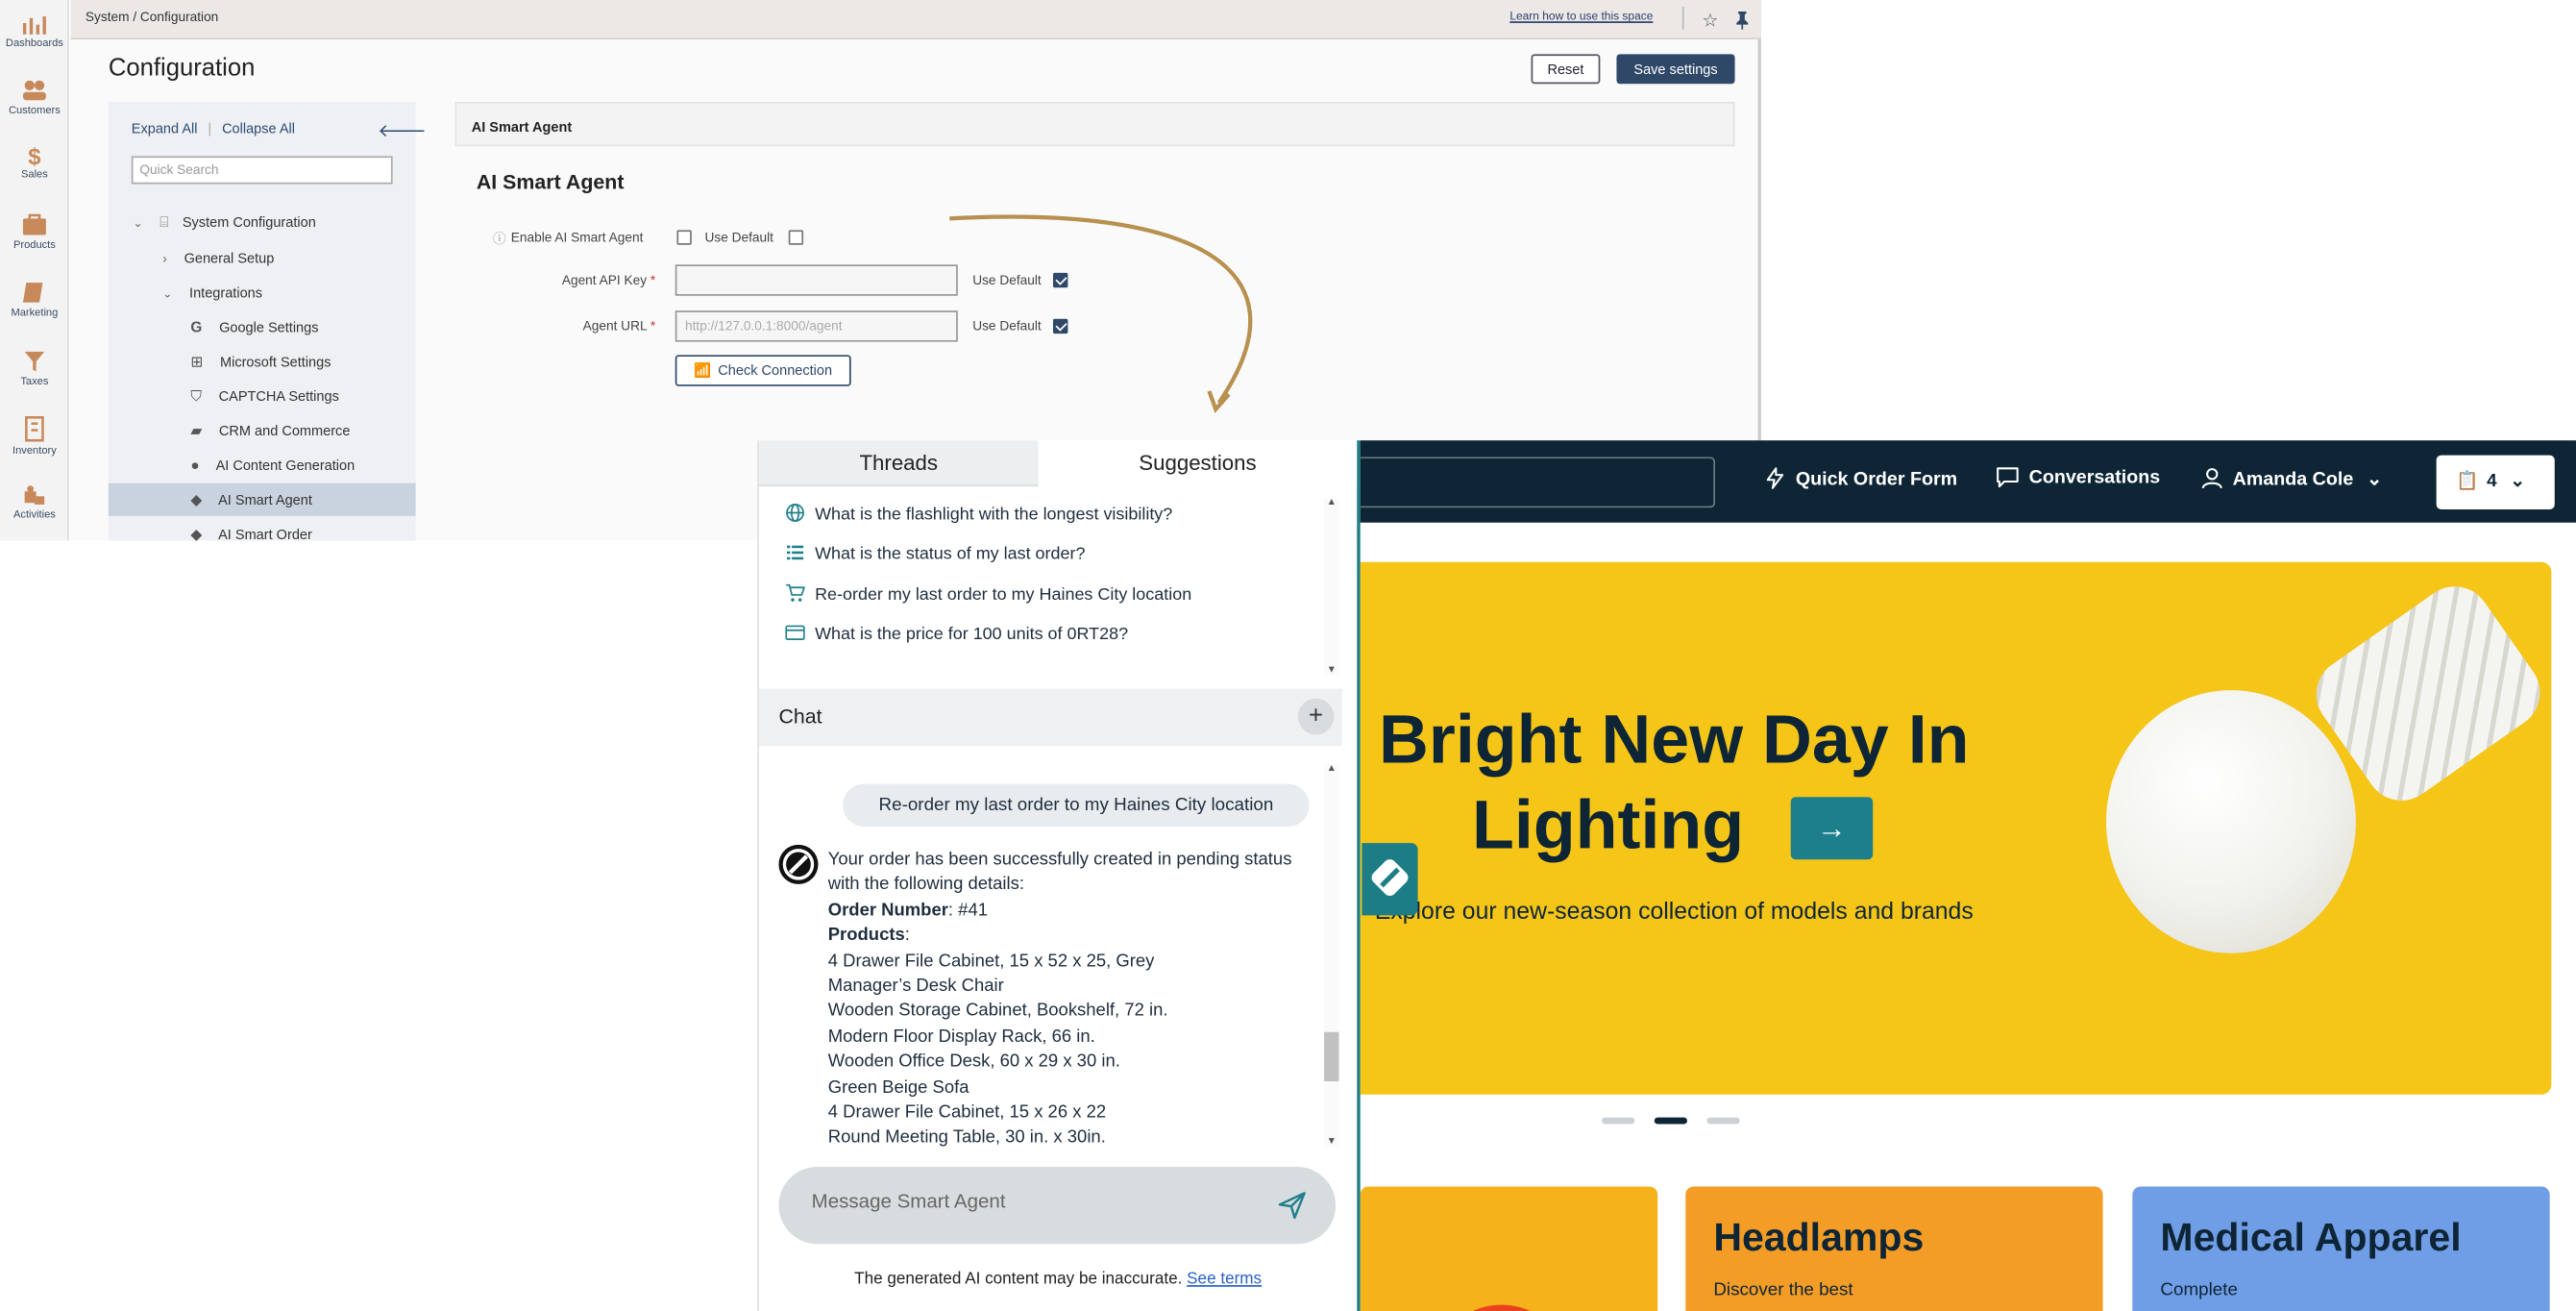  What do you see at coordinates (34, 361) in the screenshot?
I see `funnel-icon` at bounding box center [34, 361].